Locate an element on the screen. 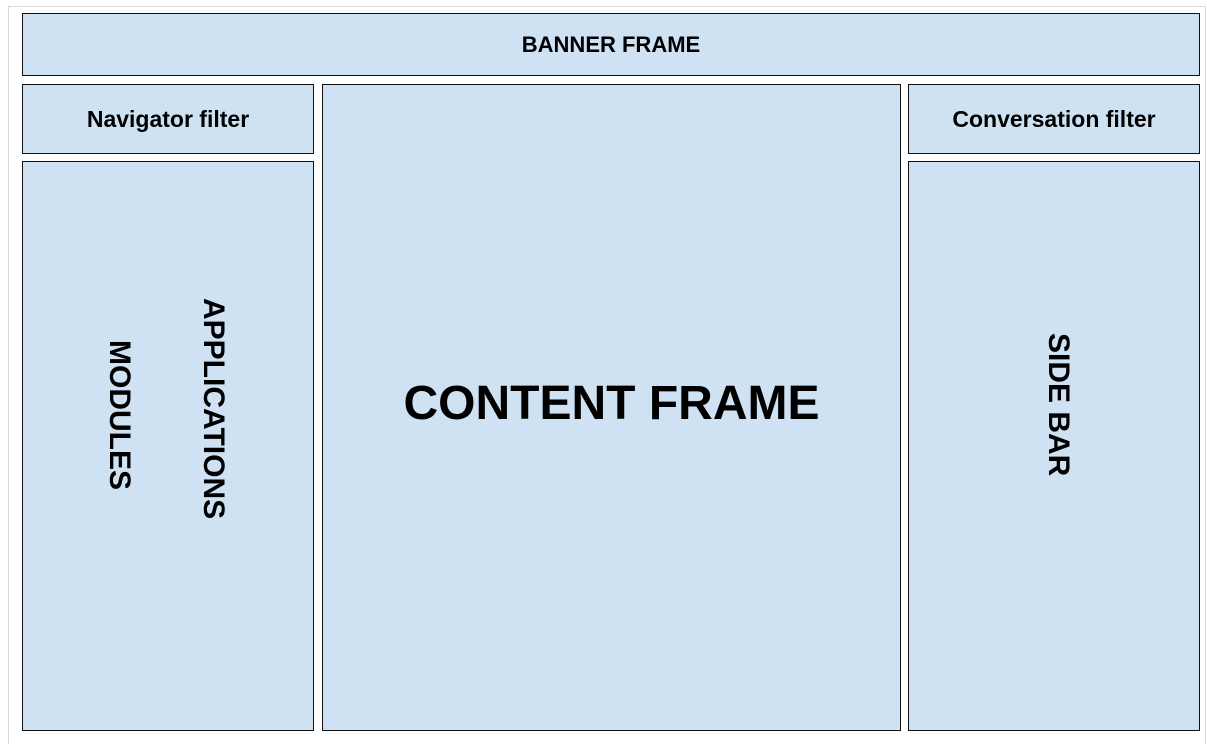 The width and height of the screenshot is (1207, 744). banner-frame: BANNER FRAME is located at coordinates (611, 44).